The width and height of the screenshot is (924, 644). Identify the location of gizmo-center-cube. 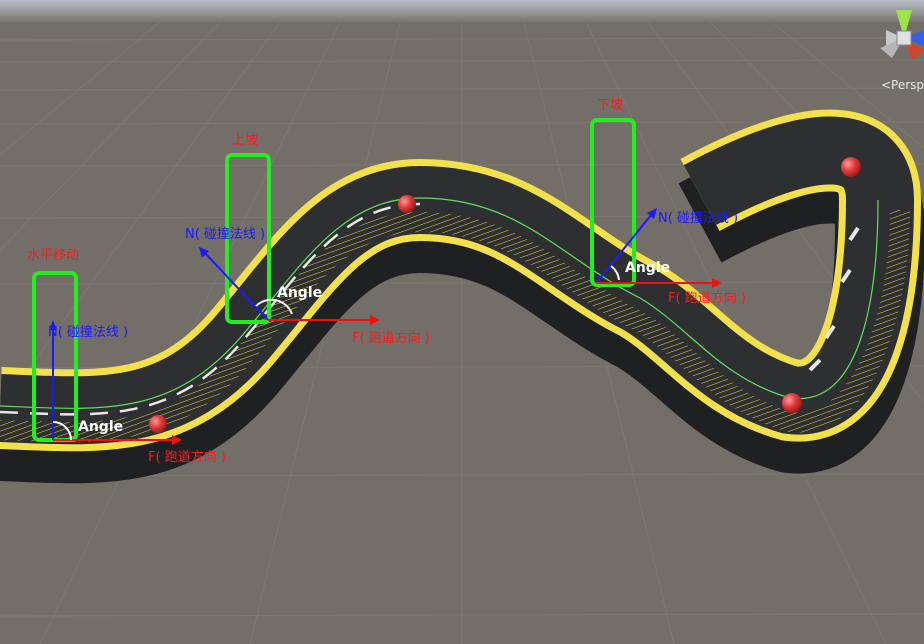
(904, 38).